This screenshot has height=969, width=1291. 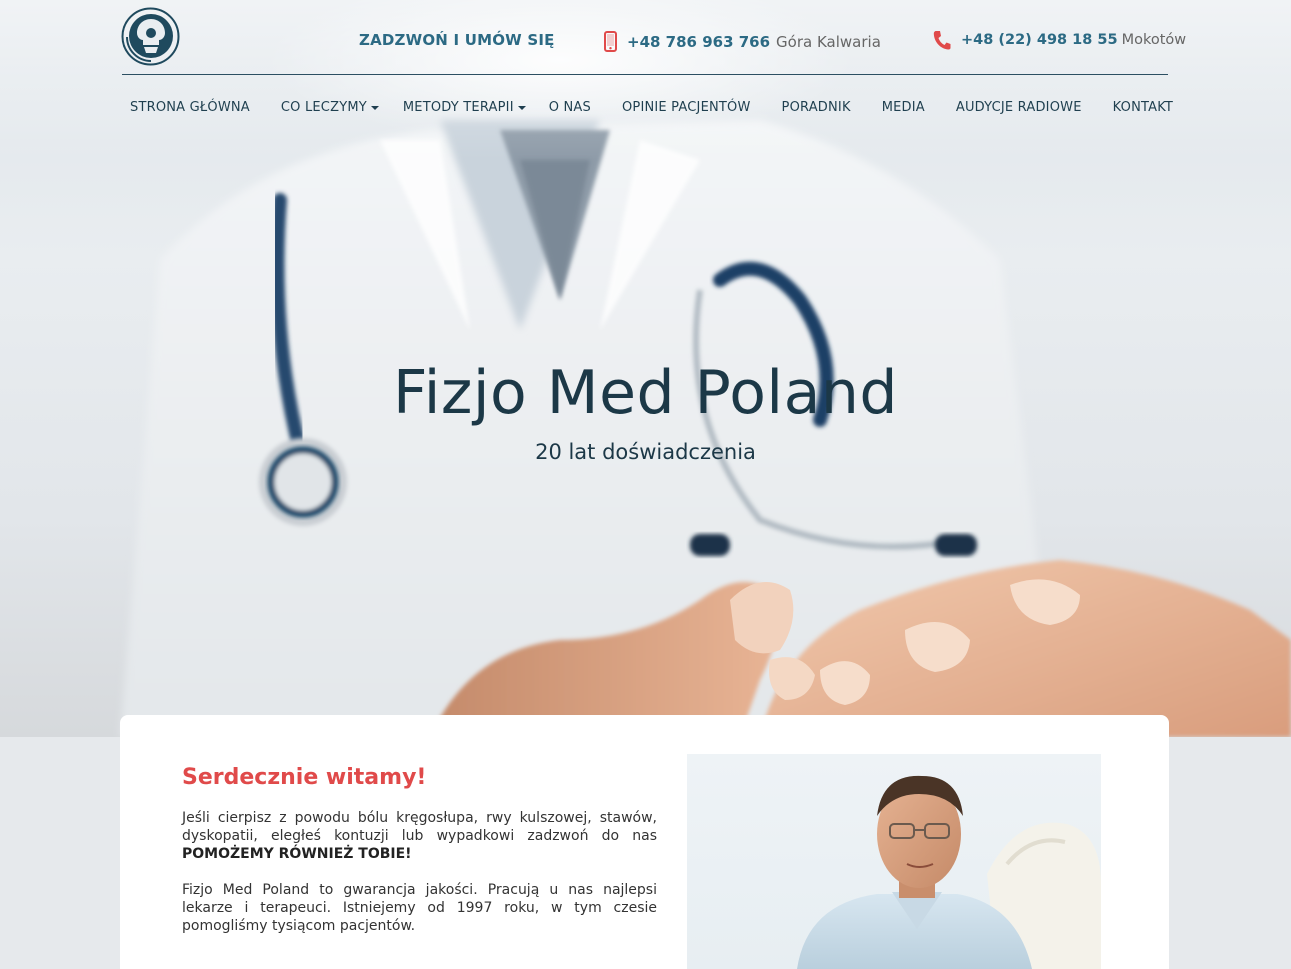 I want to click on nav-item-co-leczymy: CO LECZYMY, so click(x=330, y=107).